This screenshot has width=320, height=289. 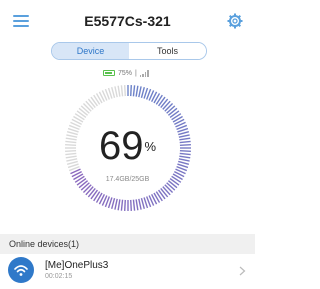 I want to click on online-devices-header: Online devices(1), so click(x=127, y=244).